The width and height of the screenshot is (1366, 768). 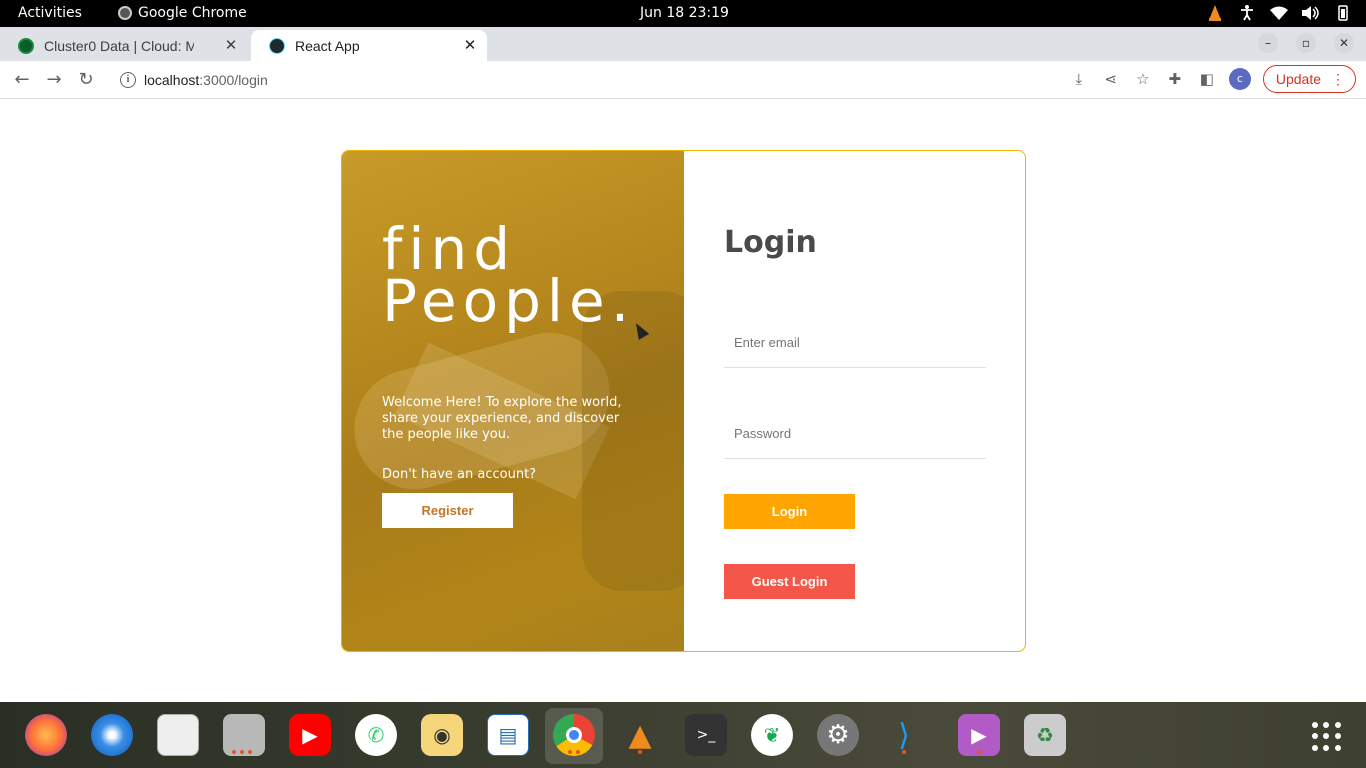 What do you see at coordinates (1343, 13) in the screenshot?
I see `power-icon` at bounding box center [1343, 13].